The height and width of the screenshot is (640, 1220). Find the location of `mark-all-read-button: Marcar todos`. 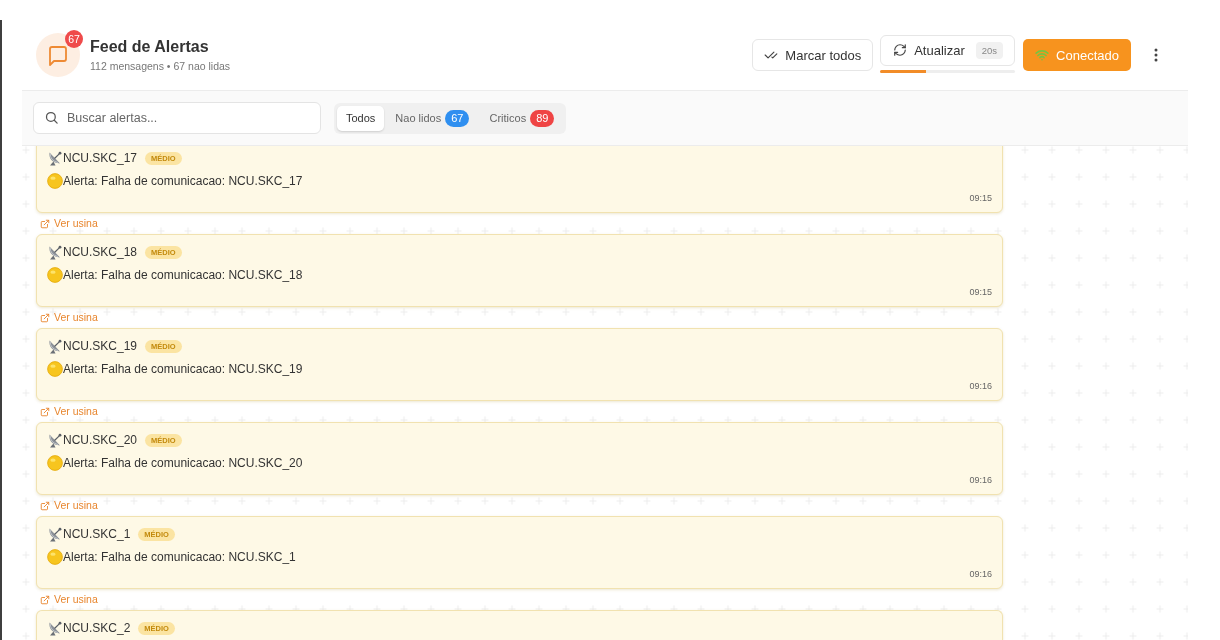

mark-all-read-button: Marcar todos is located at coordinates (813, 55).